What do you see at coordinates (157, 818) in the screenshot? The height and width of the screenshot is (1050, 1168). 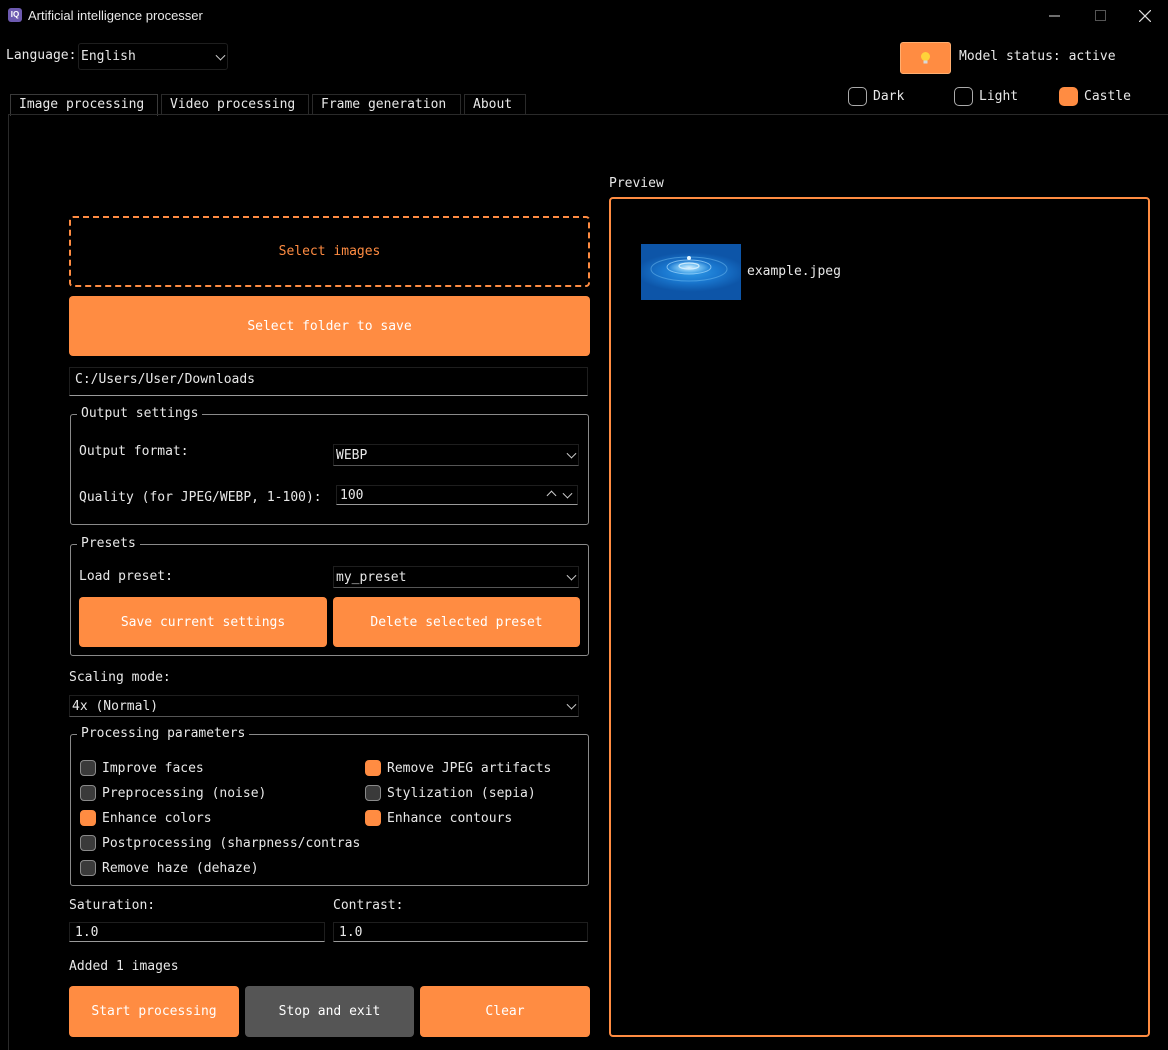 I see `enhance-colors-label: Enhance colors` at bounding box center [157, 818].